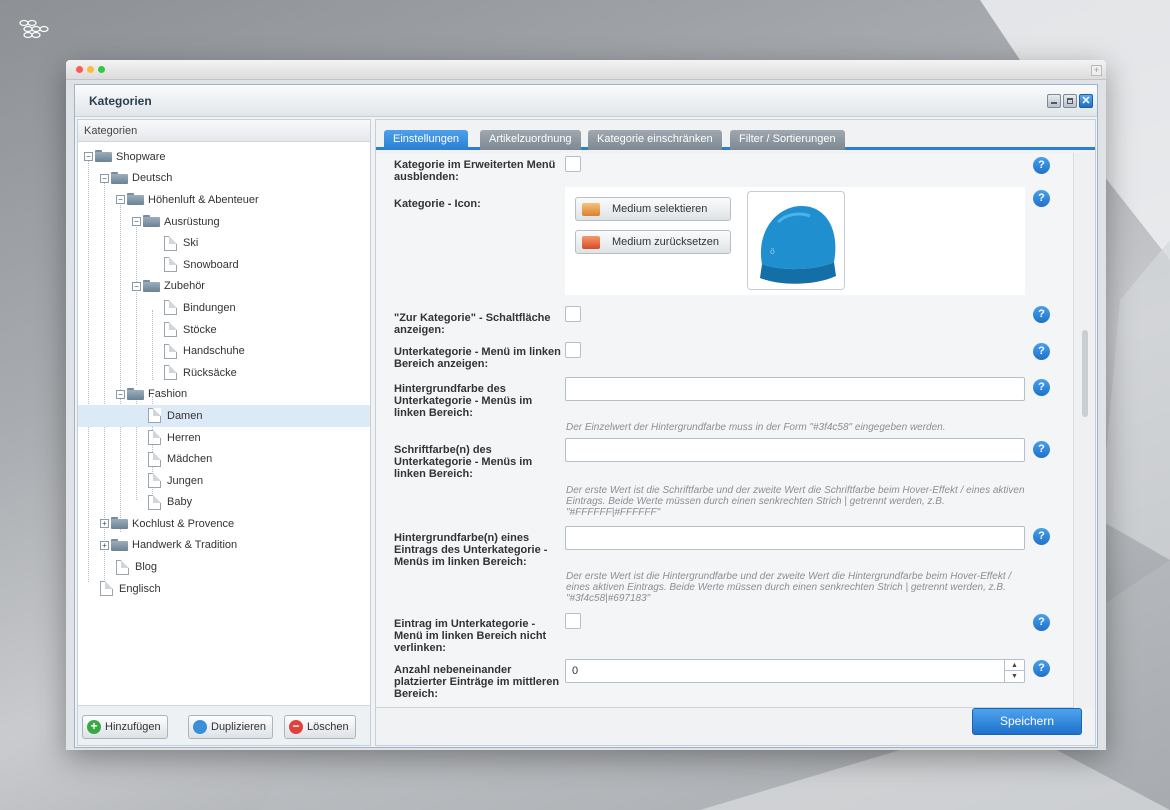 The image size is (1170, 810). What do you see at coordinates (224, 373) in the screenshot?
I see `tree-node: Rücksäcke` at bounding box center [224, 373].